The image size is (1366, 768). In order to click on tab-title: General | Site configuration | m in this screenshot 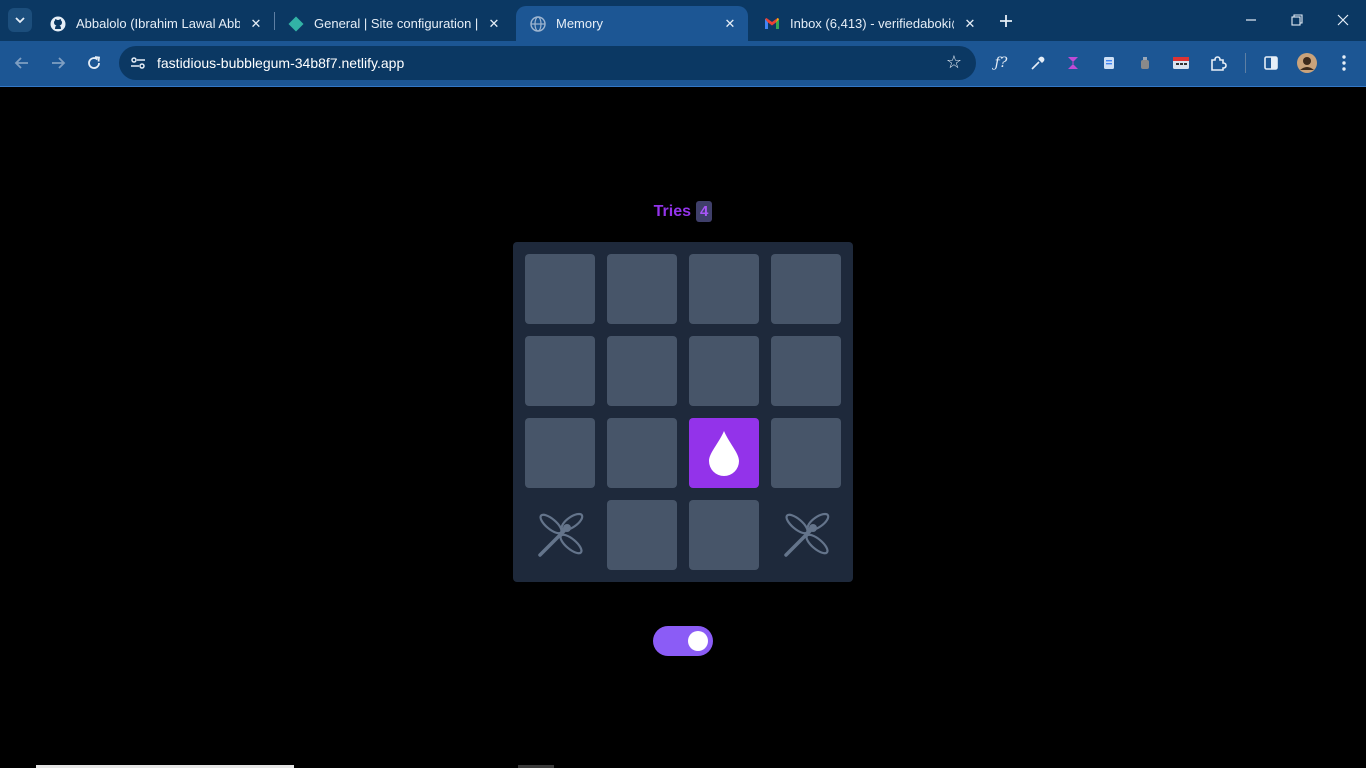, I will do `click(396, 23)`.